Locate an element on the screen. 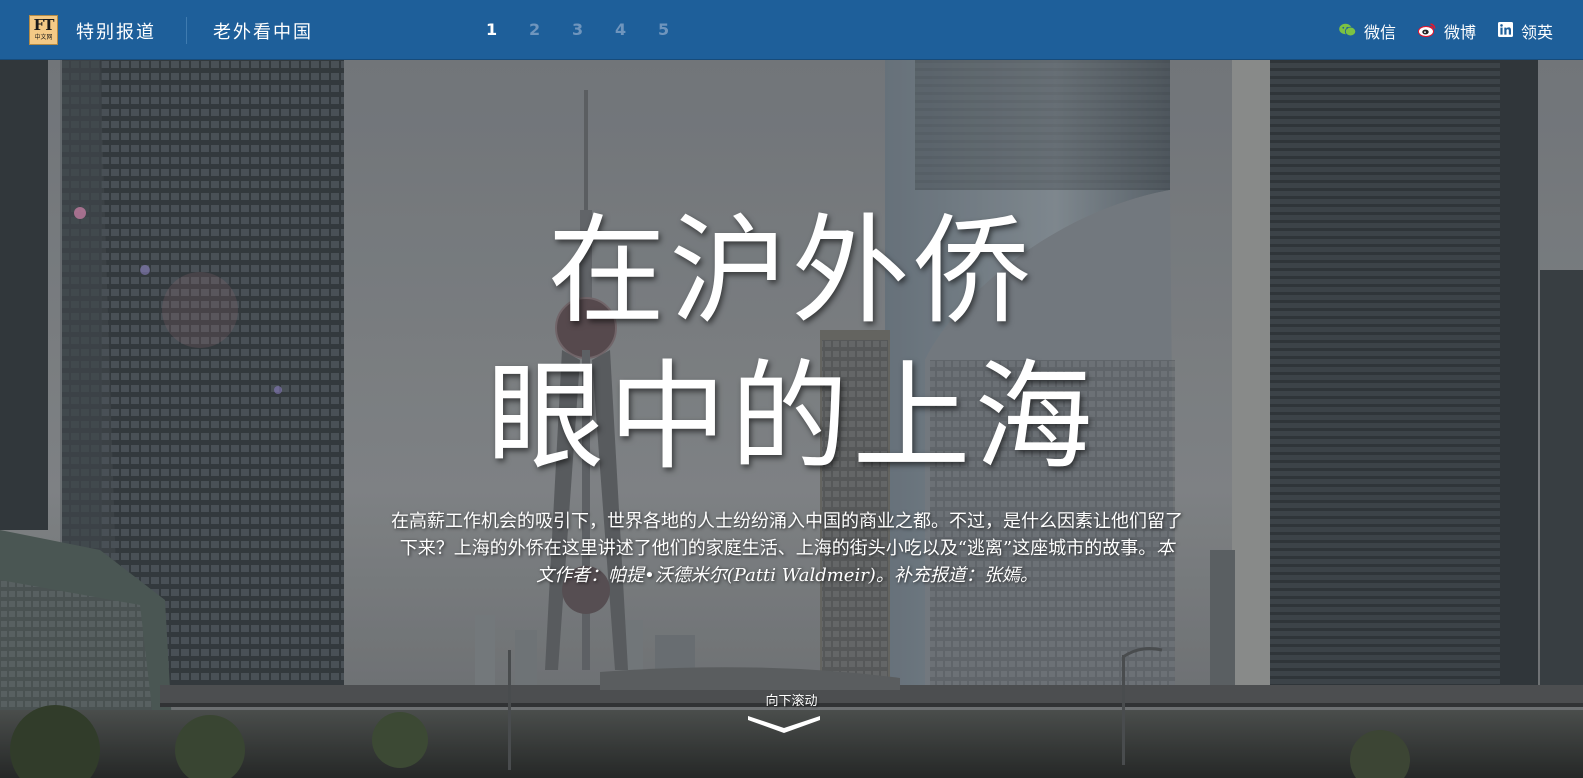 The height and width of the screenshot is (778, 1583). ft-chinese-logo: FT 中文网 is located at coordinates (43, 30).